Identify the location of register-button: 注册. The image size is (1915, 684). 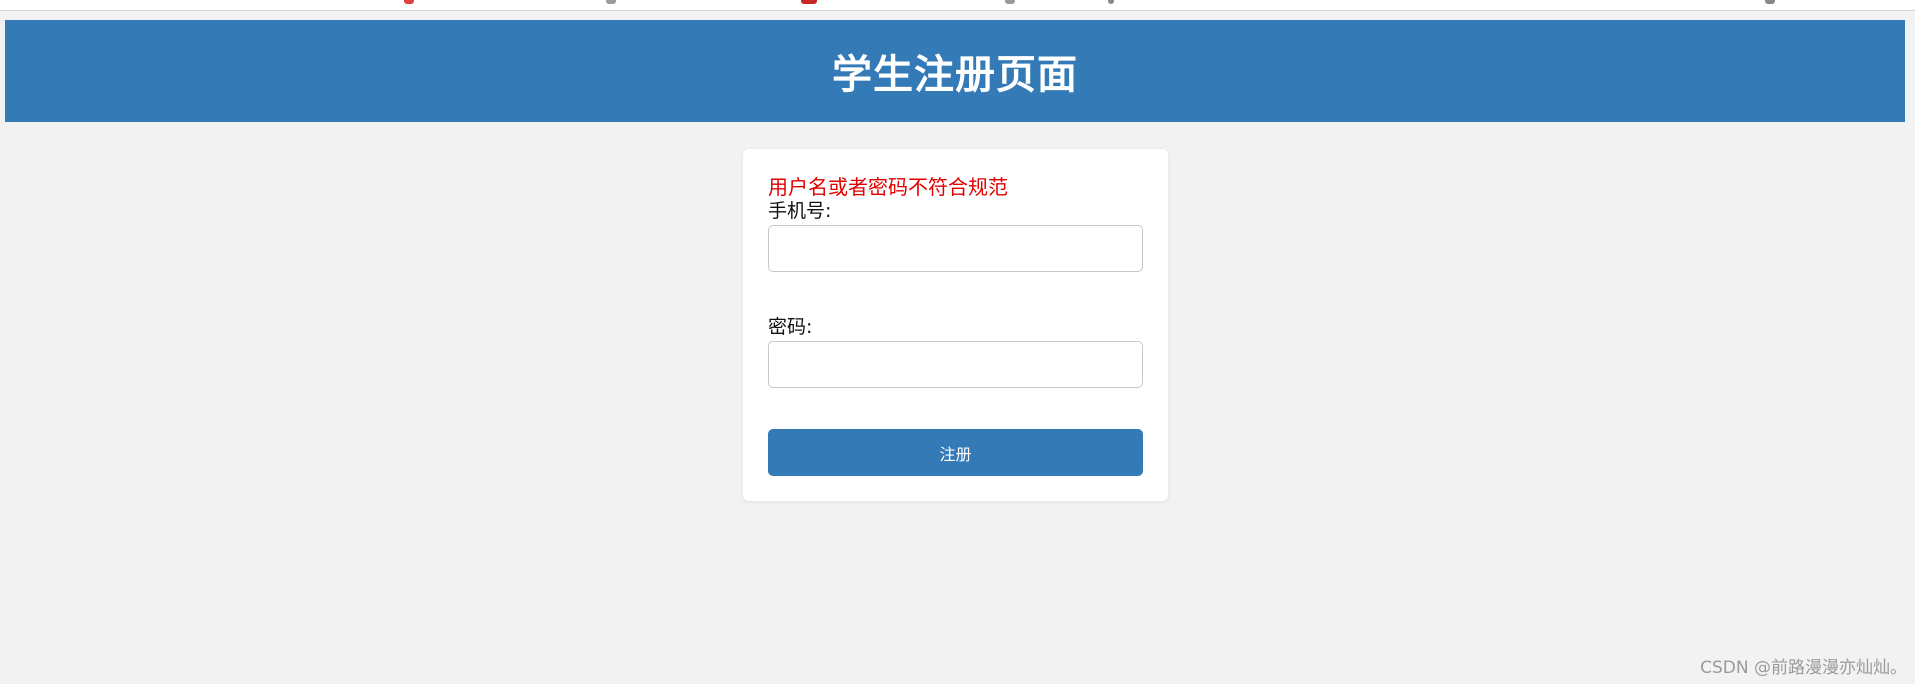
(955, 452).